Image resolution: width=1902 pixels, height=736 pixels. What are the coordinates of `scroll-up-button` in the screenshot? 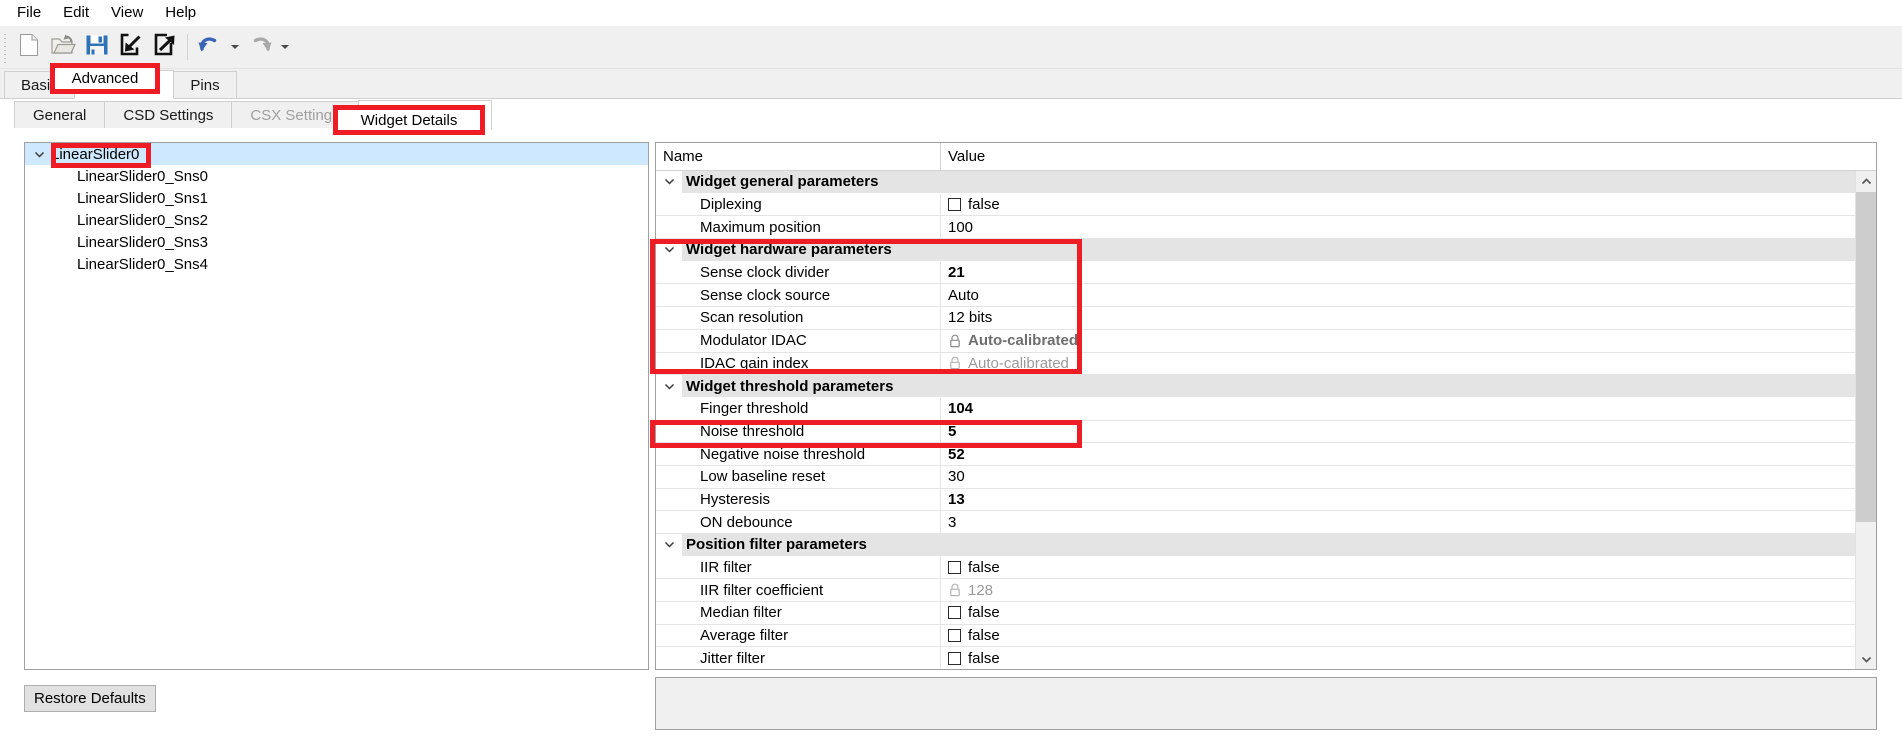 It's located at (1866, 181).